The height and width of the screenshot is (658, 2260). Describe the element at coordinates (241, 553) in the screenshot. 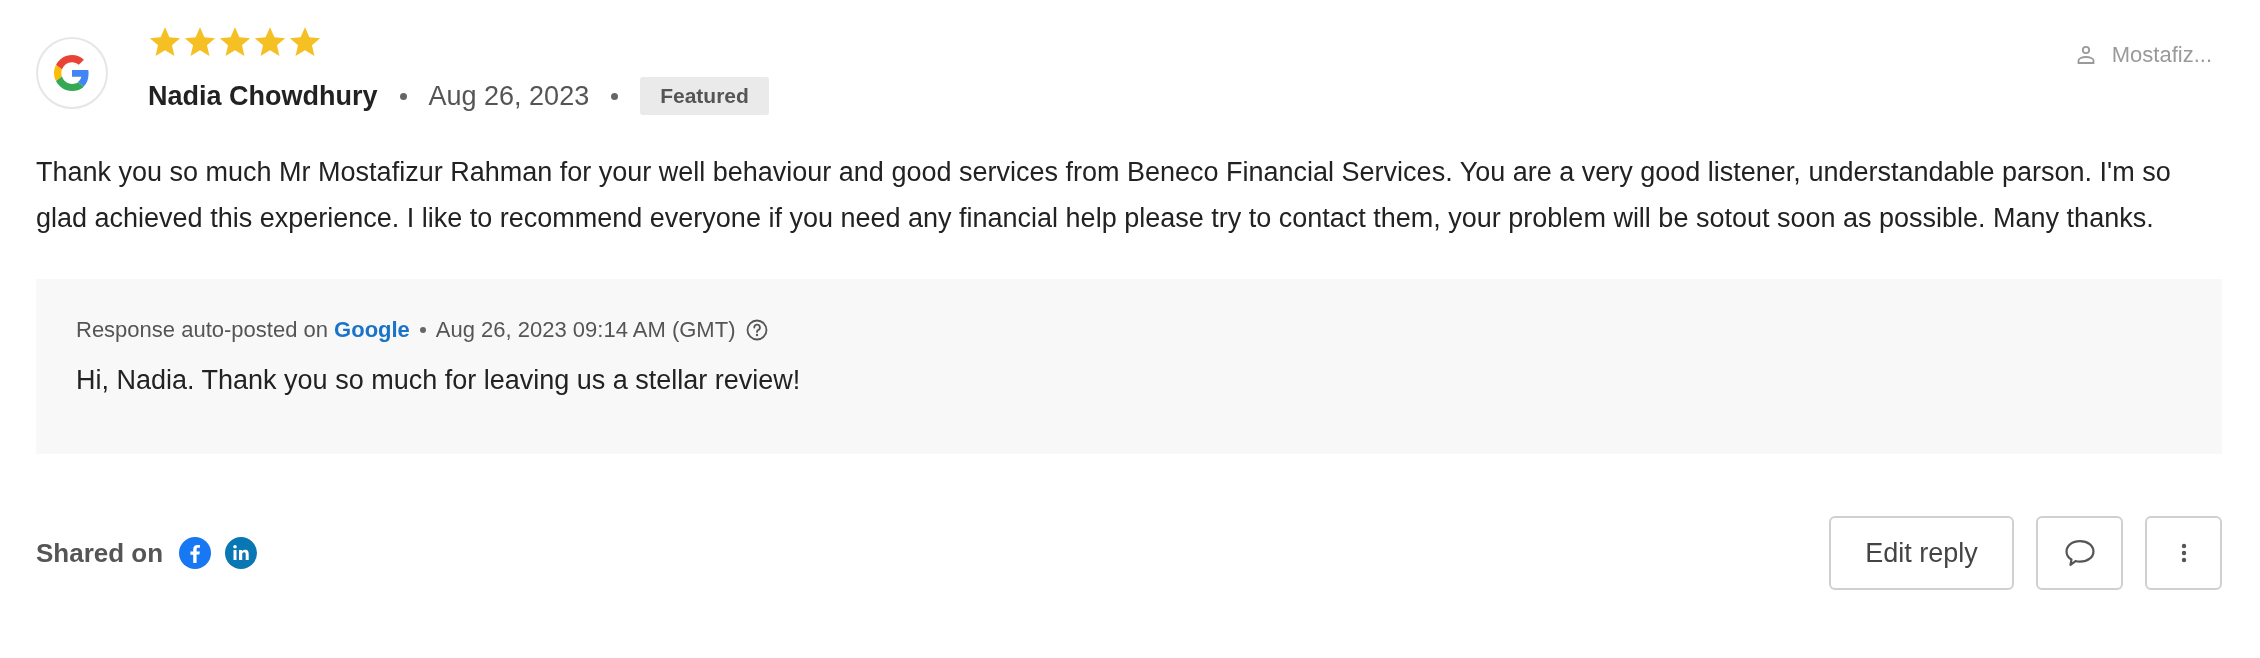

I see `linkedin-icon` at that location.